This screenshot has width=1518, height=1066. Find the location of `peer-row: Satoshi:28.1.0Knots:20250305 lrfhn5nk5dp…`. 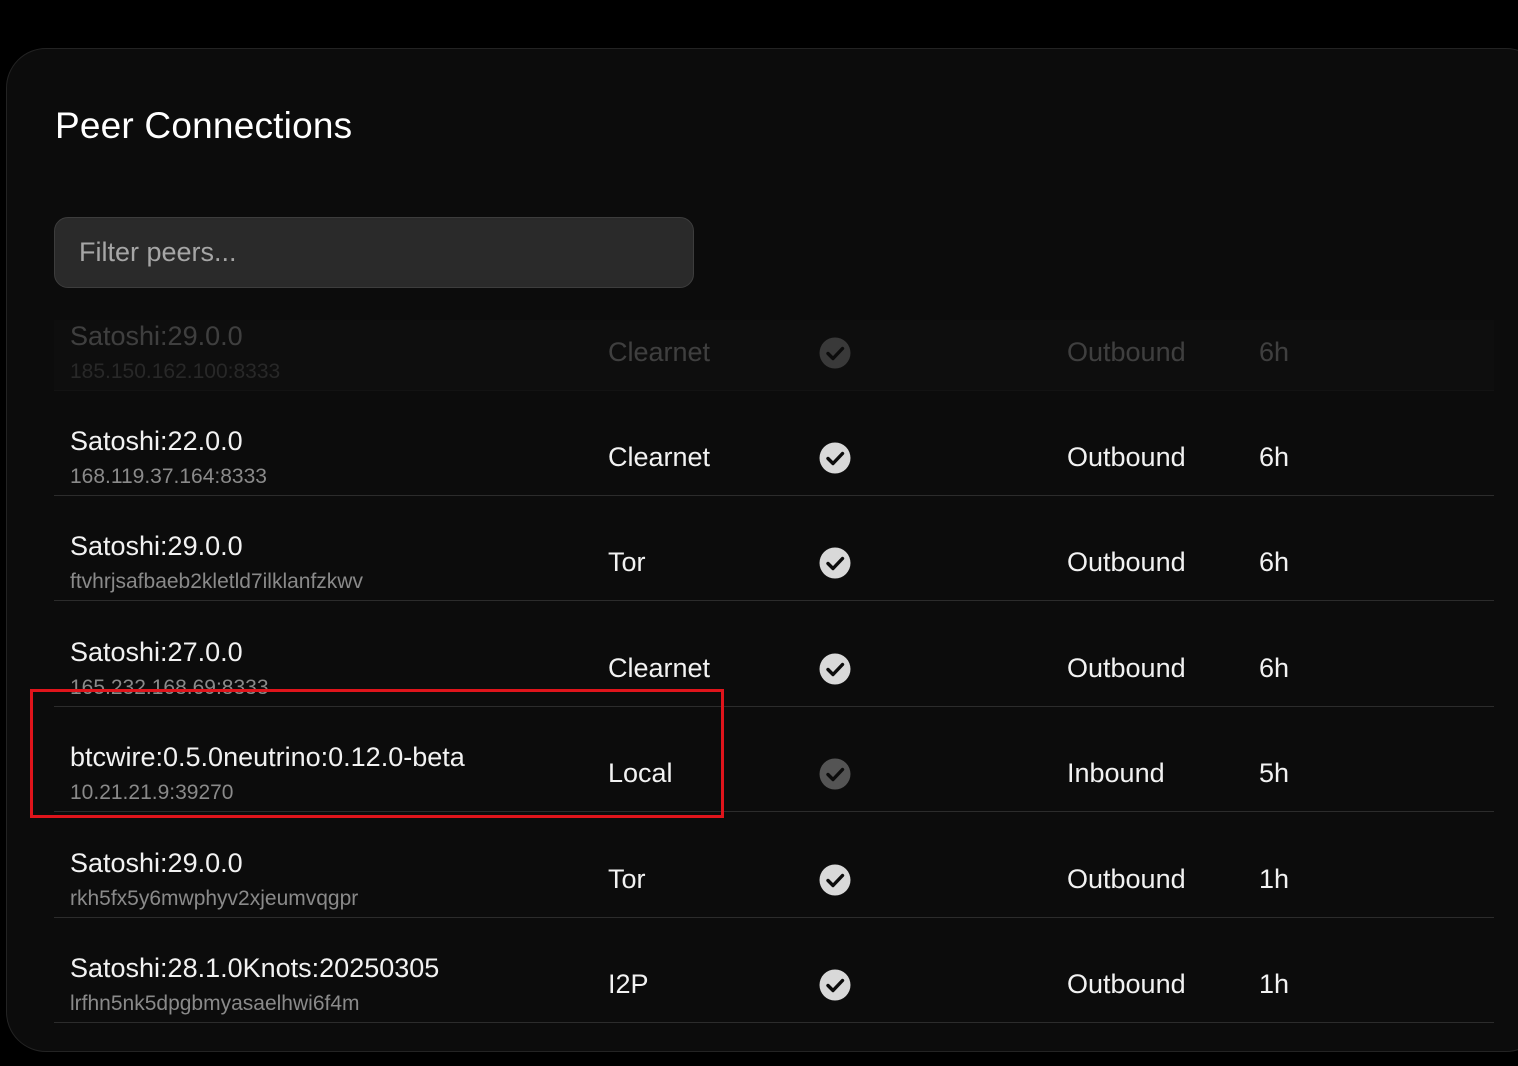

peer-row: Satoshi:28.1.0Knots:20250305 lrfhn5nk5dp… is located at coordinates (774, 970).